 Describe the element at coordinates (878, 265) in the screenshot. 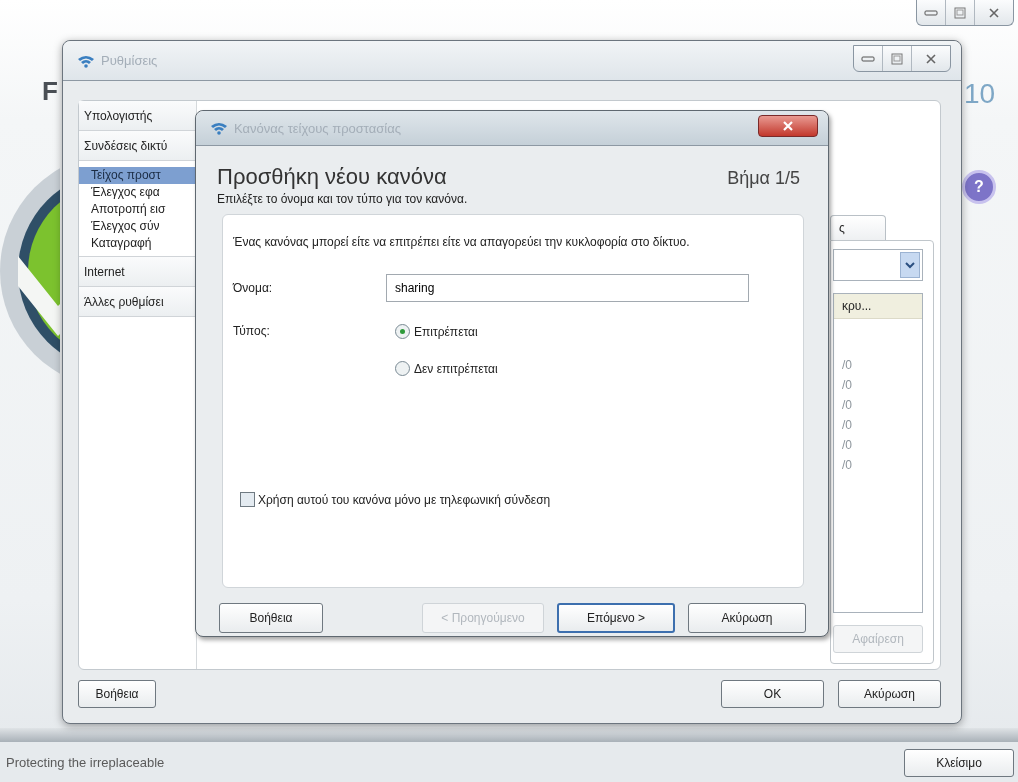

I see `dropdown` at that location.